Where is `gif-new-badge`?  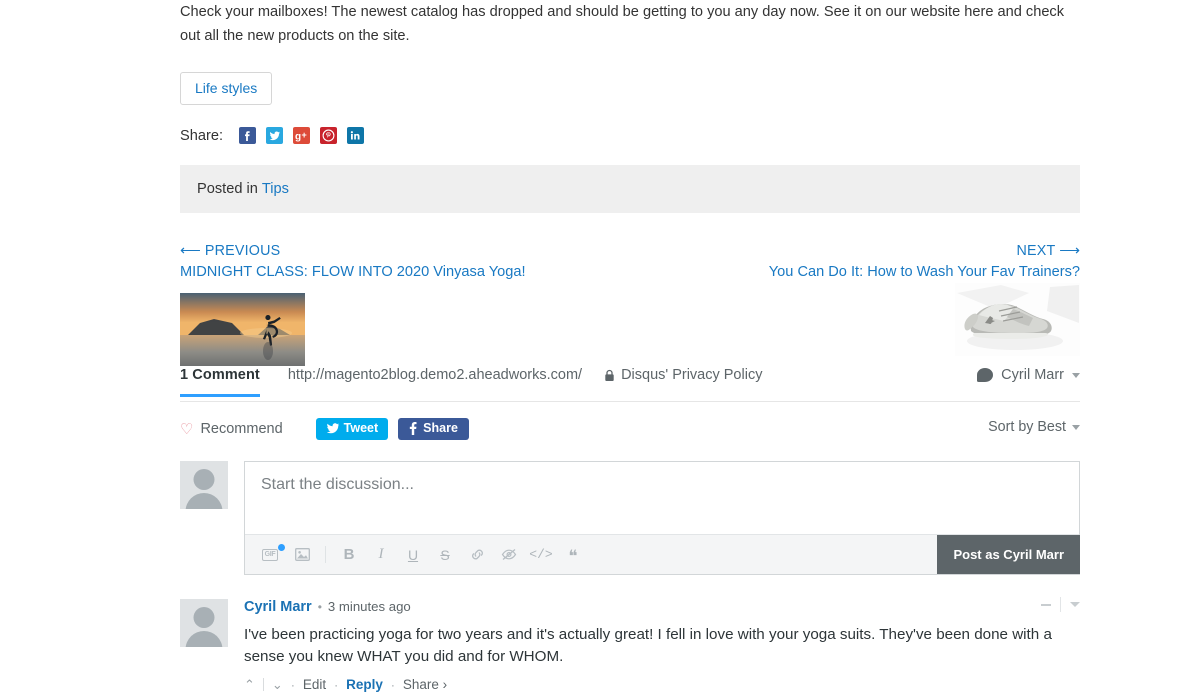 gif-new-badge is located at coordinates (281, 547).